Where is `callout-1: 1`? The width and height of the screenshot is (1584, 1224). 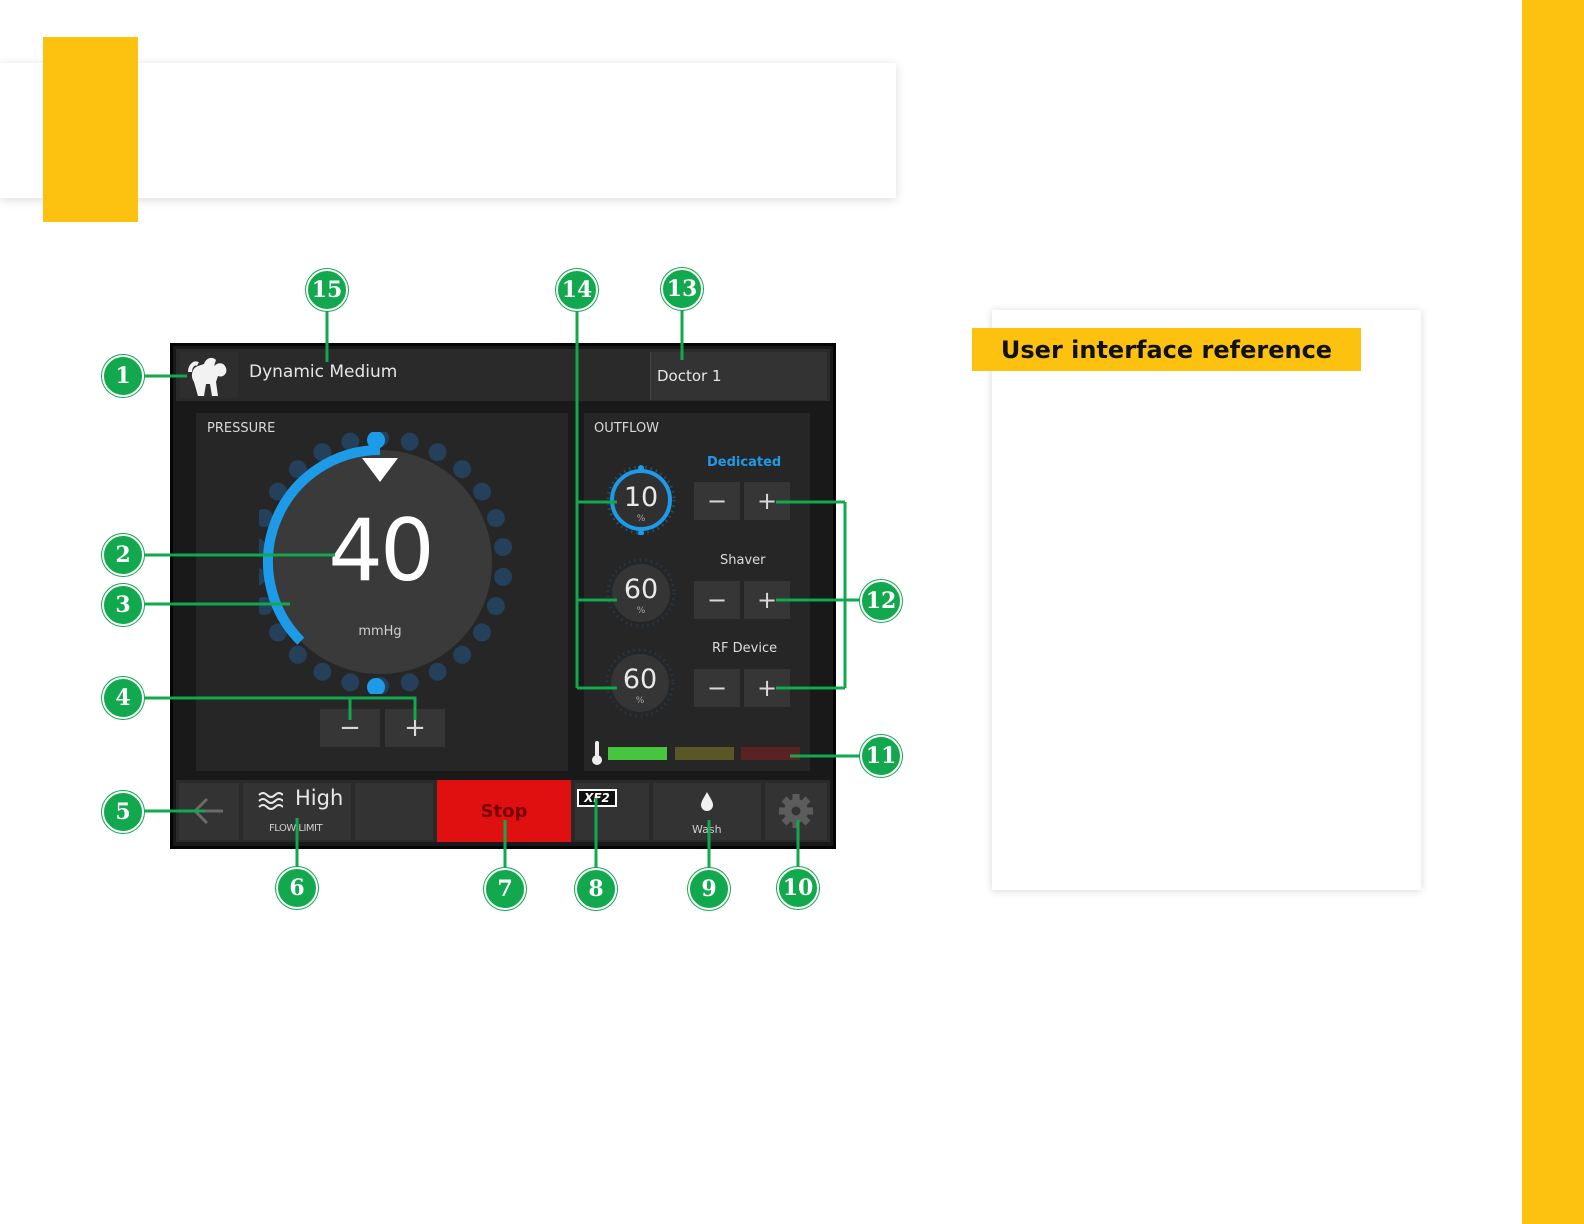 callout-1: 1 is located at coordinates (123, 376).